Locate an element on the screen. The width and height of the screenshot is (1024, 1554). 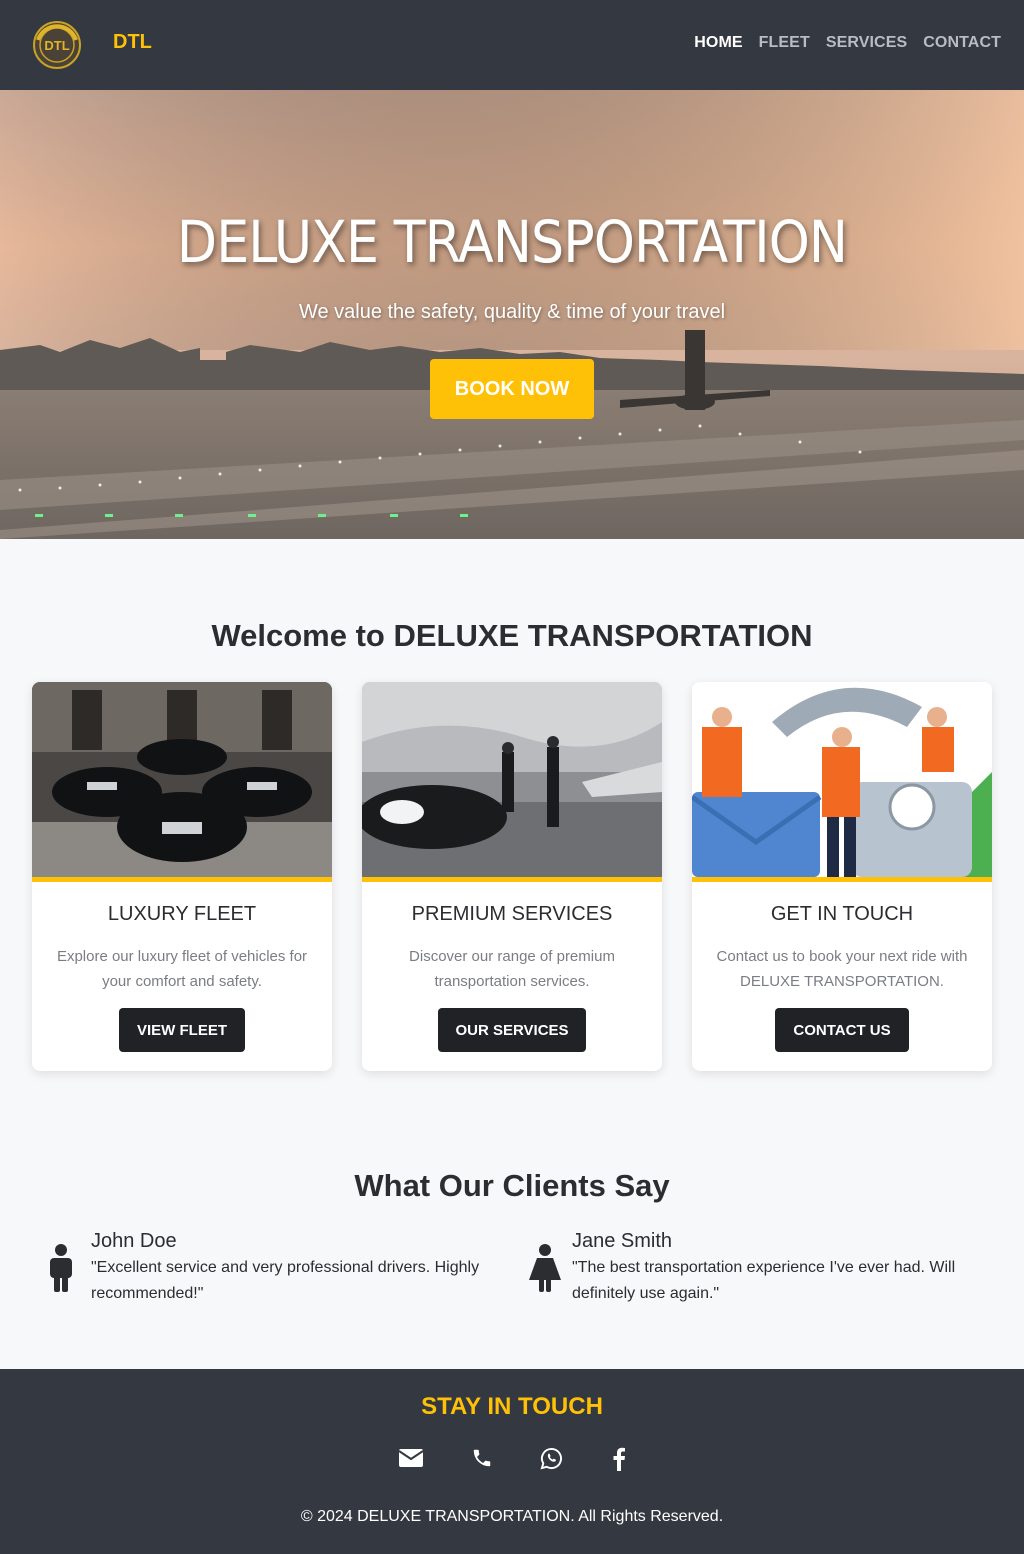
male-user-icon is located at coordinates (61, 1268).